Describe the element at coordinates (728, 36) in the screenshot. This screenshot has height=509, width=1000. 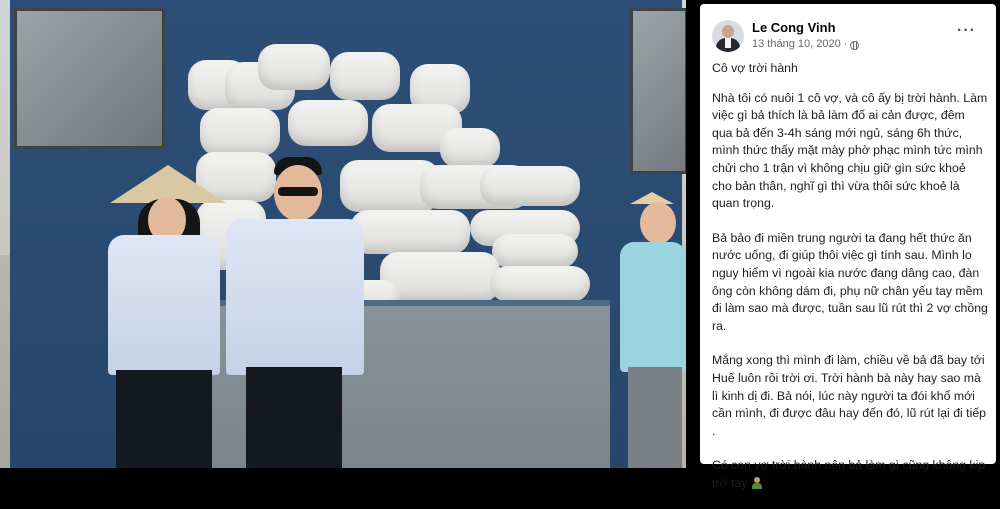
I see `author-avatar` at that location.